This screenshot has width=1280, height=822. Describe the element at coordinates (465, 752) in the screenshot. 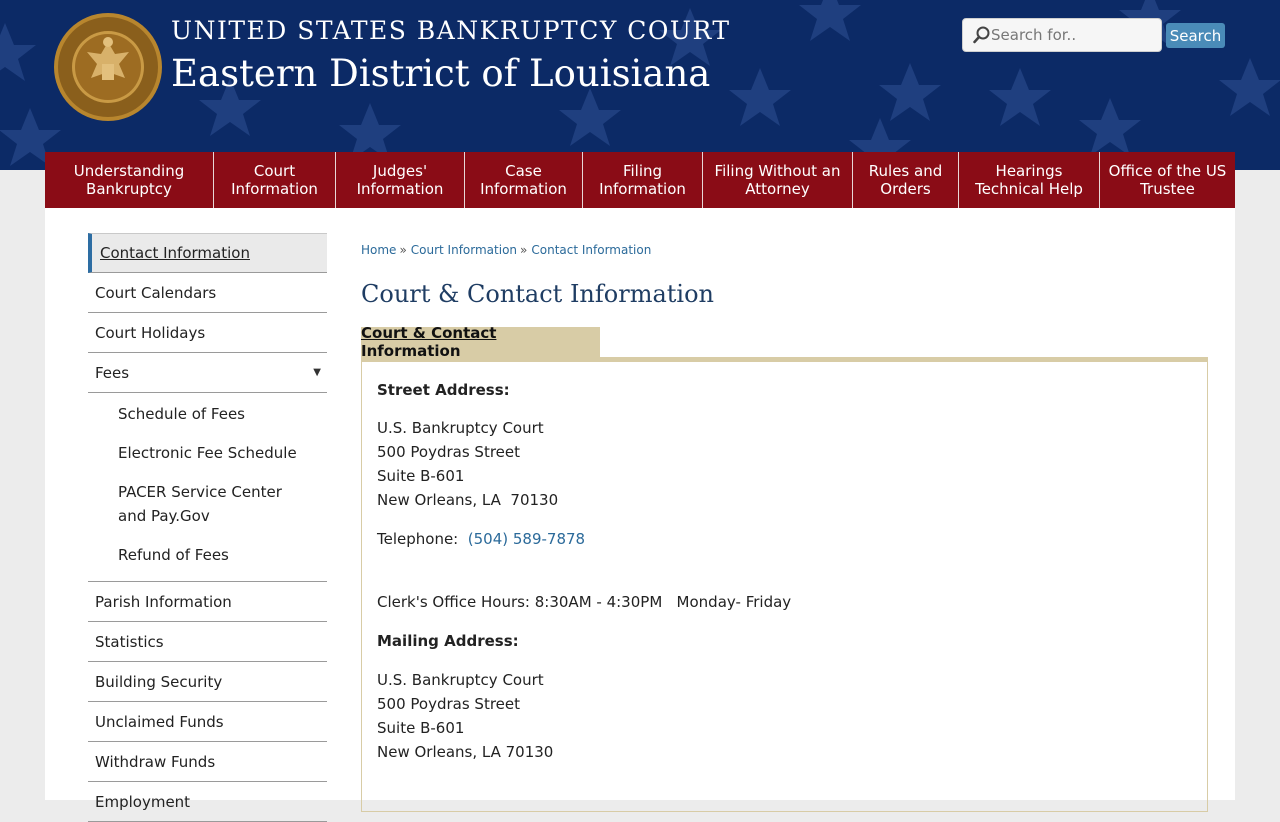

I see `mailing-address-line-4: New Orleans, LA 70130` at that location.